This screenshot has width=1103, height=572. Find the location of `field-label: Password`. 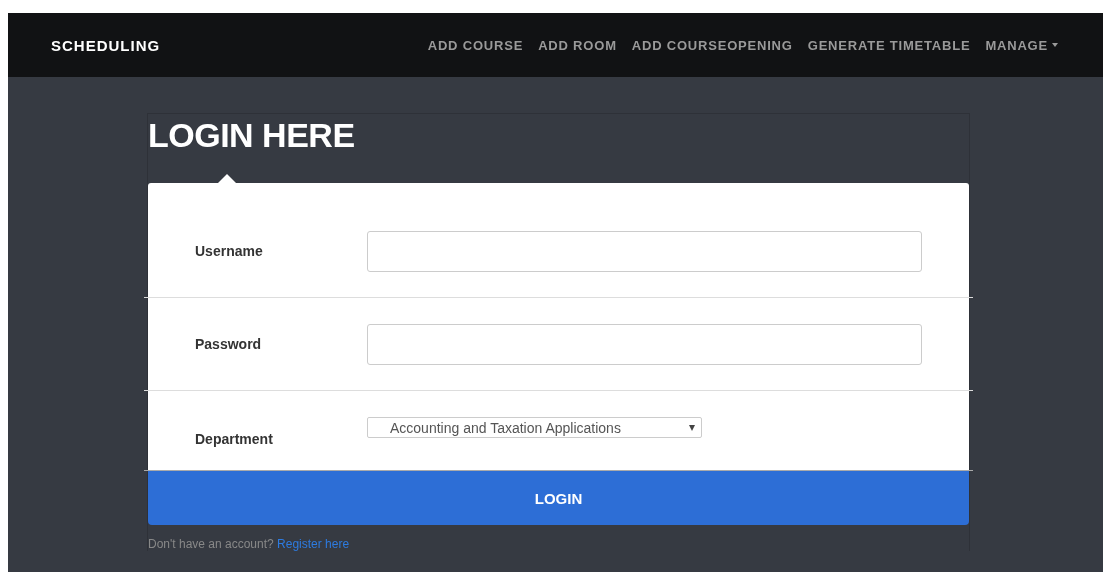

field-label: Password is located at coordinates (228, 344).